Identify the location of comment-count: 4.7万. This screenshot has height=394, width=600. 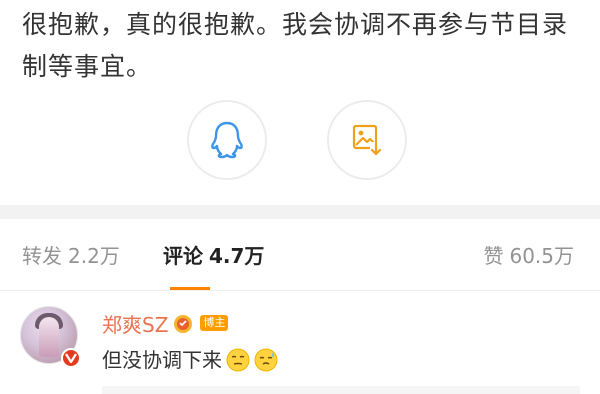
(237, 256).